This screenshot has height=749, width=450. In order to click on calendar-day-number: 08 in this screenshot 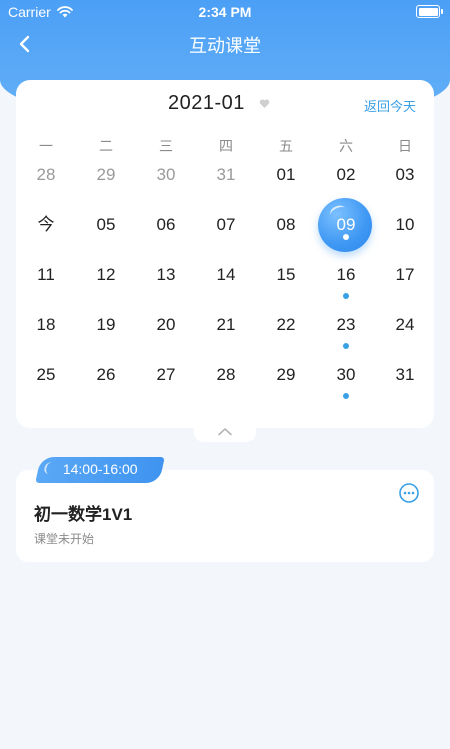, I will do `click(286, 224)`.